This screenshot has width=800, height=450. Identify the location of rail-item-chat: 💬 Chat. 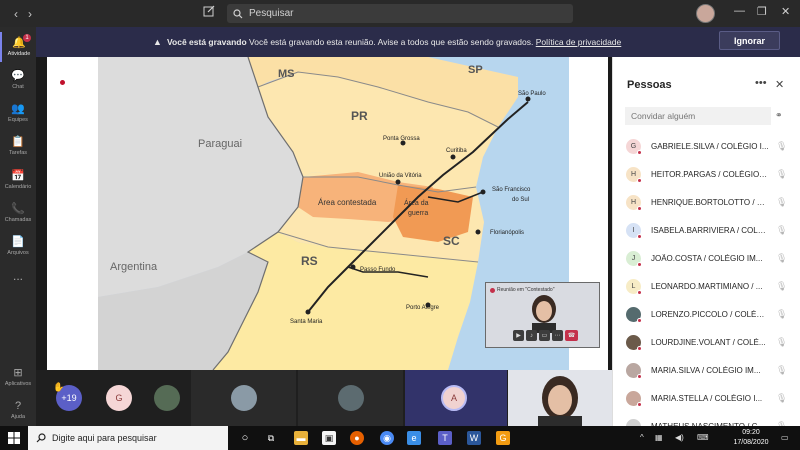
(18, 80).